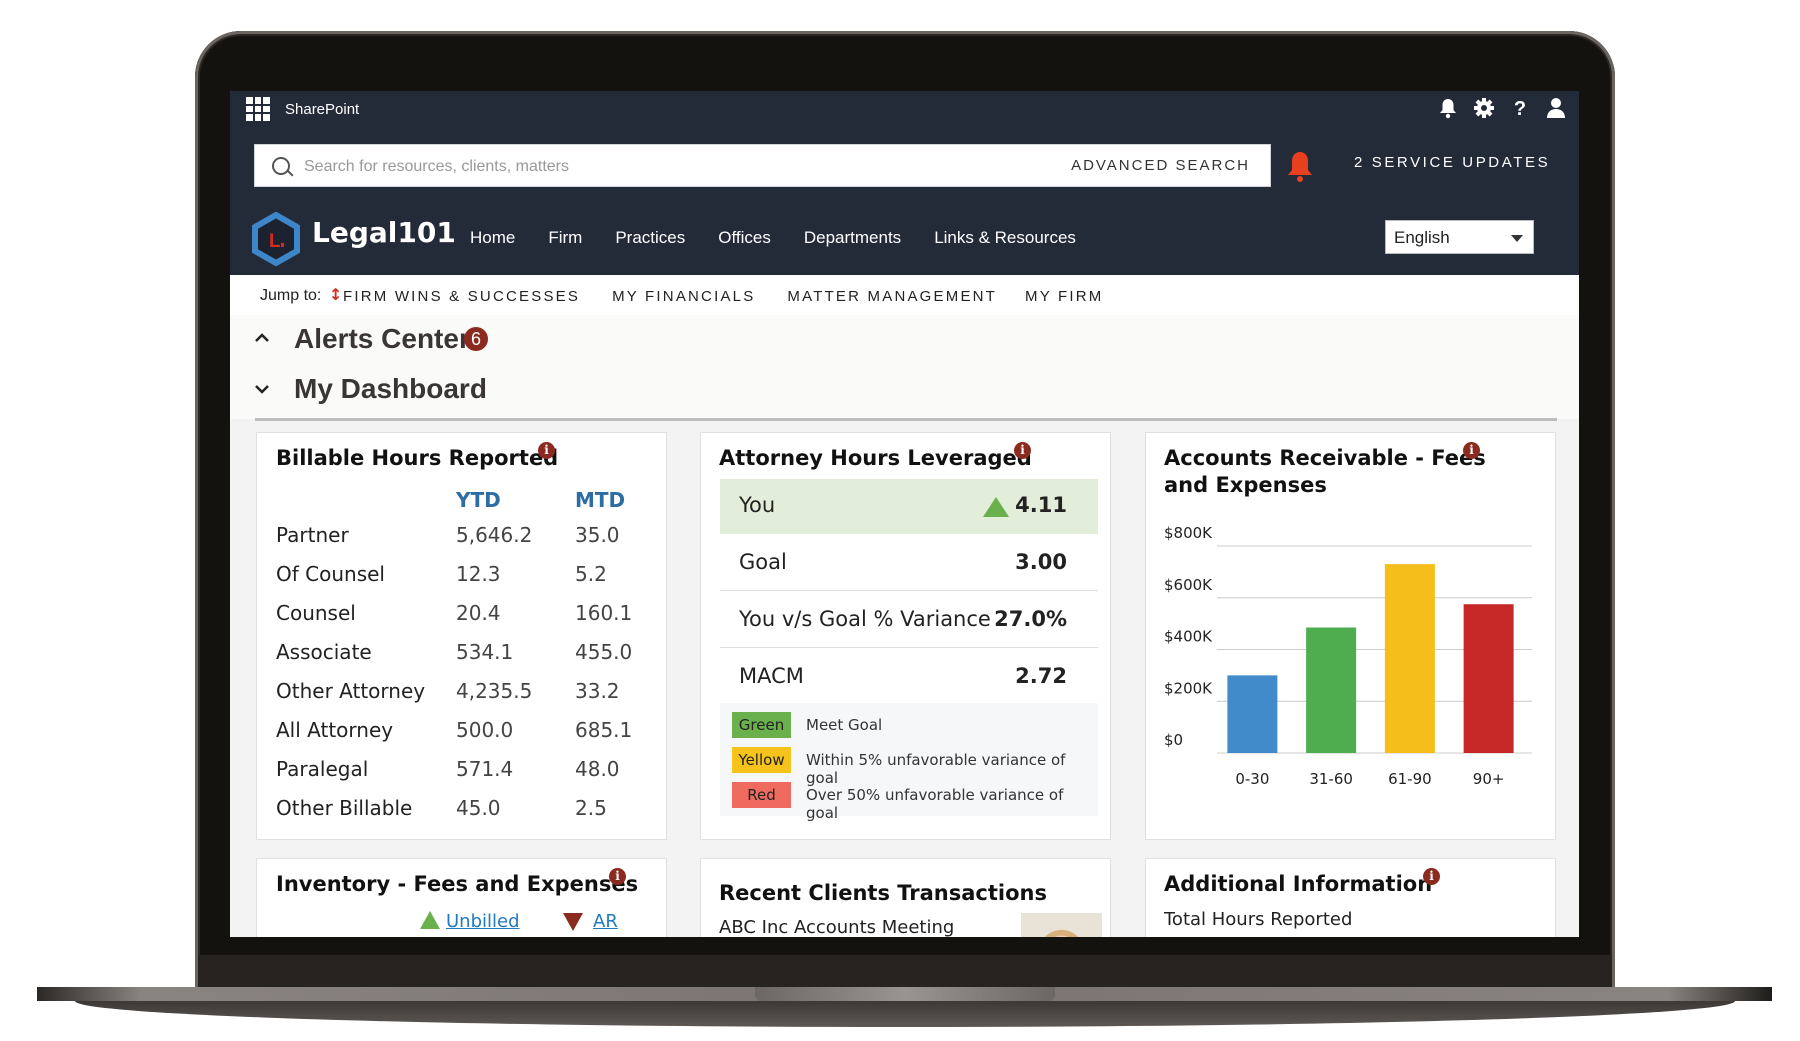  Describe the element at coordinates (1188, 533) in the screenshot. I see `y-tick-label: $800K` at that location.